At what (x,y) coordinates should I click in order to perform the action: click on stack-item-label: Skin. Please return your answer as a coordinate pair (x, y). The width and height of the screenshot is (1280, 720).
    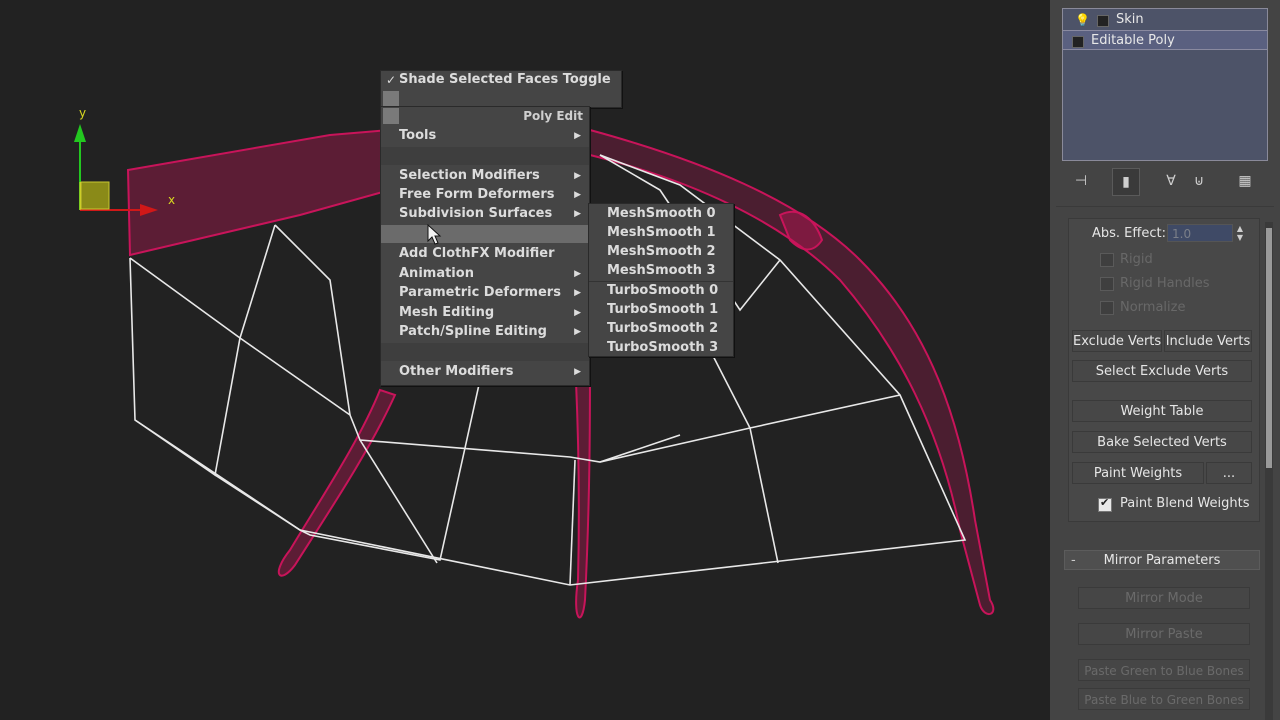
    Looking at the image, I should click on (1130, 19).